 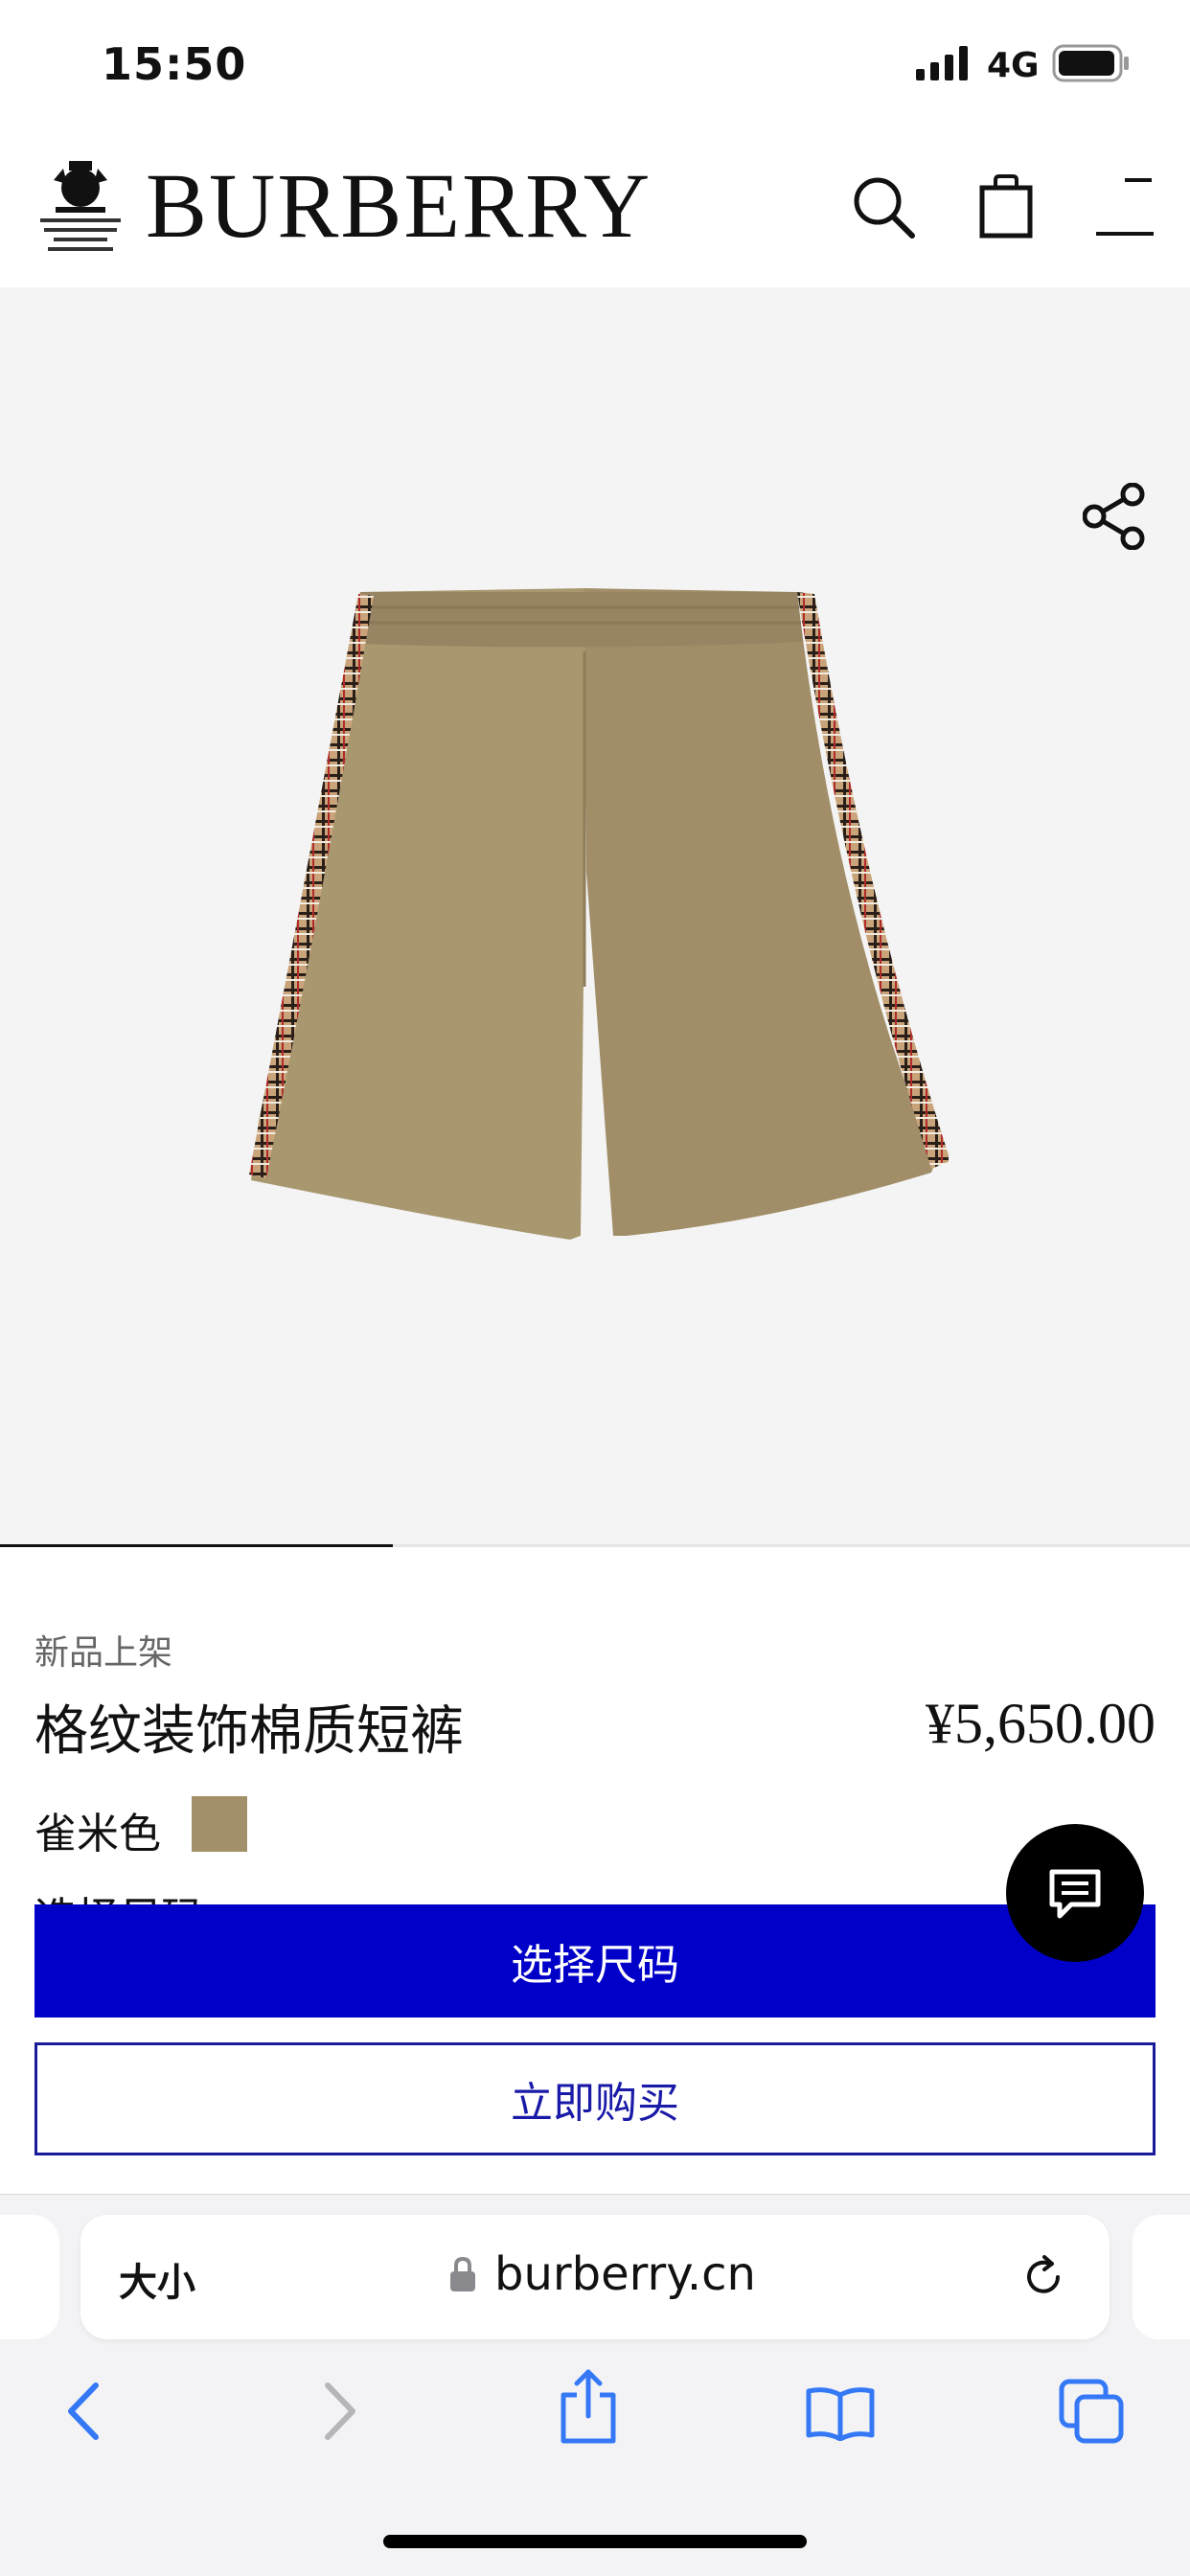 I want to click on forward-icon, so click(x=341, y=2411).